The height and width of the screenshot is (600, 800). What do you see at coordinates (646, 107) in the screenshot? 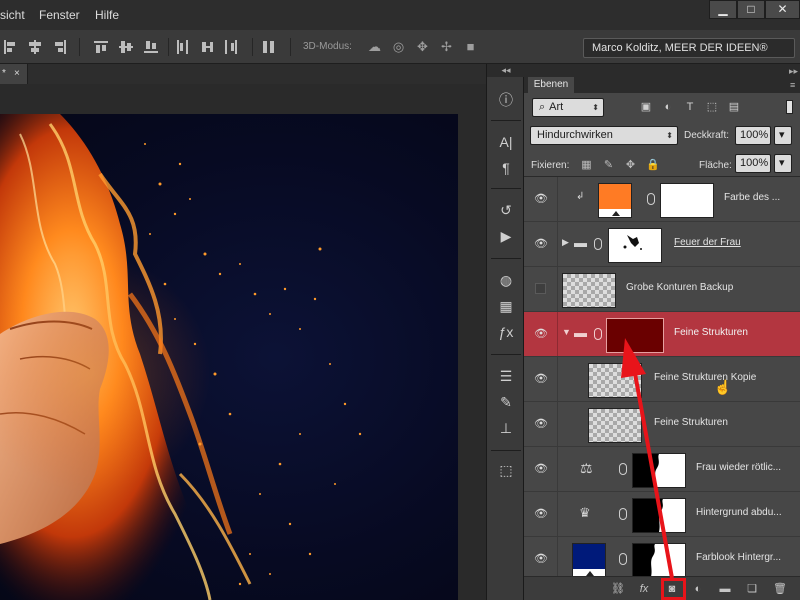
I see `filter-pixel-icon: ▣` at bounding box center [646, 107].